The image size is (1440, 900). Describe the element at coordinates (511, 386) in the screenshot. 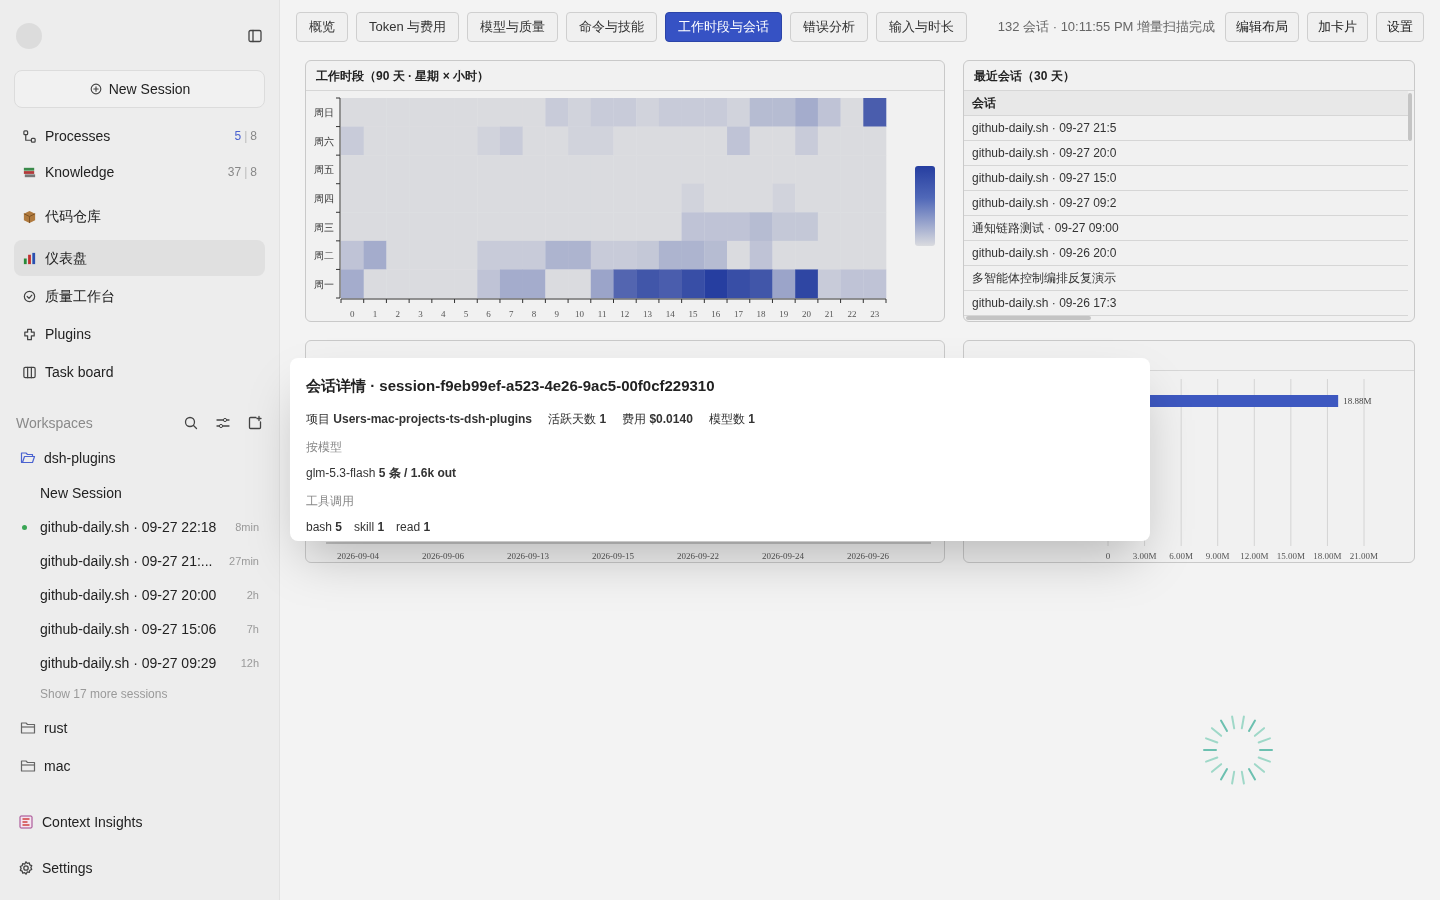

I see `dialog-title: 会话详情 · session-f9eb99ef-a523-4e26-9ac5-00f0cf229310` at that location.